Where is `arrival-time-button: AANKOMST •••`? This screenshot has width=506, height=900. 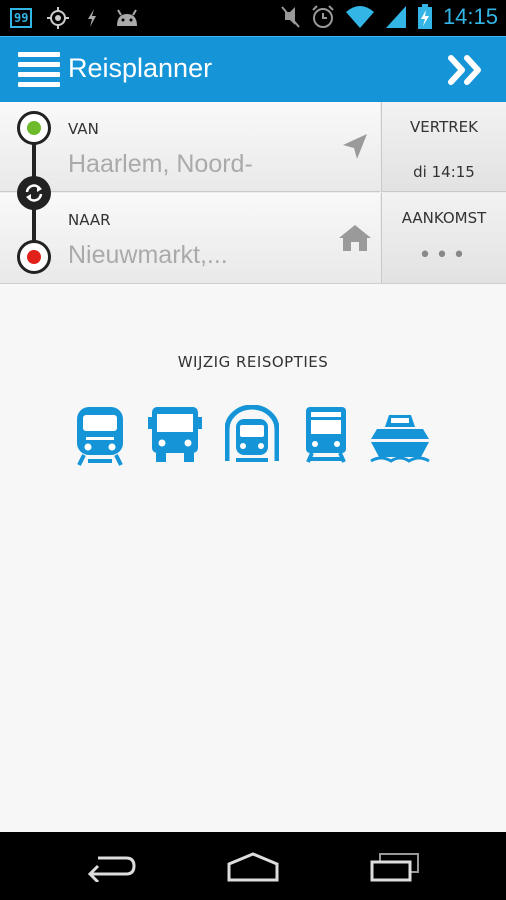
arrival-time-button: AANKOMST ••• is located at coordinates (443, 238).